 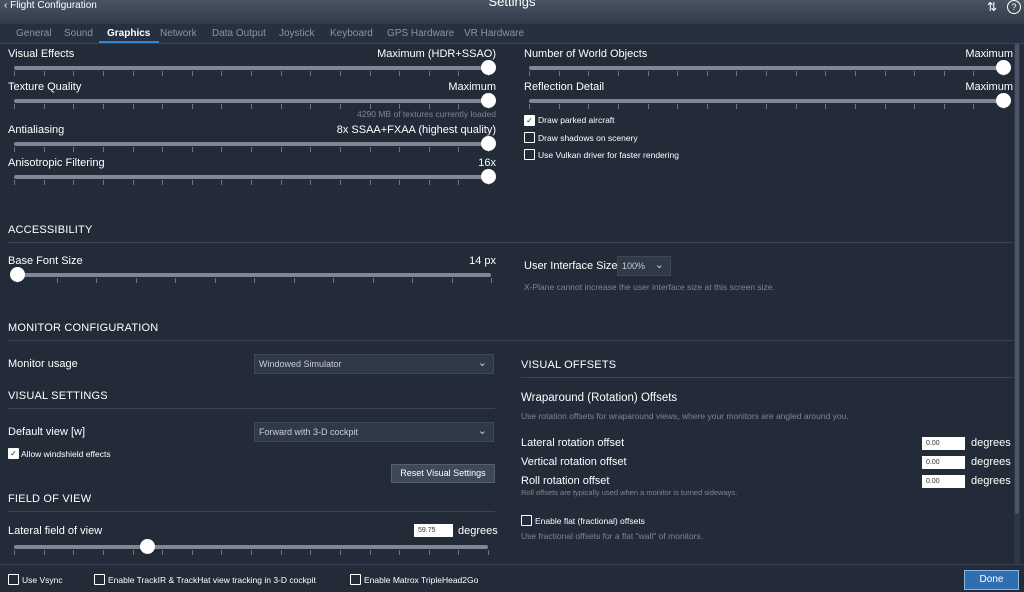 What do you see at coordinates (529, 154) in the screenshot?
I see `vulkan-checkbox` at bounding box center [529, 154].